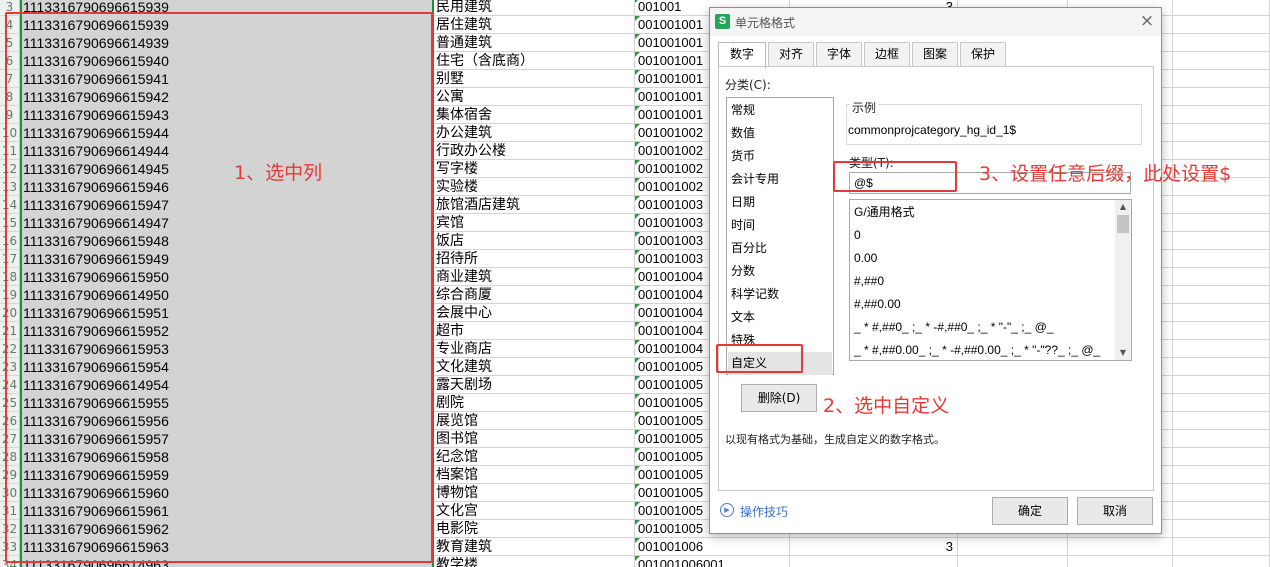 The height and width of the screenshot is (567, 1270). Describe the element at coordinates (534, 331) in the screenshot. I see `cell-name: 超市` at that location.